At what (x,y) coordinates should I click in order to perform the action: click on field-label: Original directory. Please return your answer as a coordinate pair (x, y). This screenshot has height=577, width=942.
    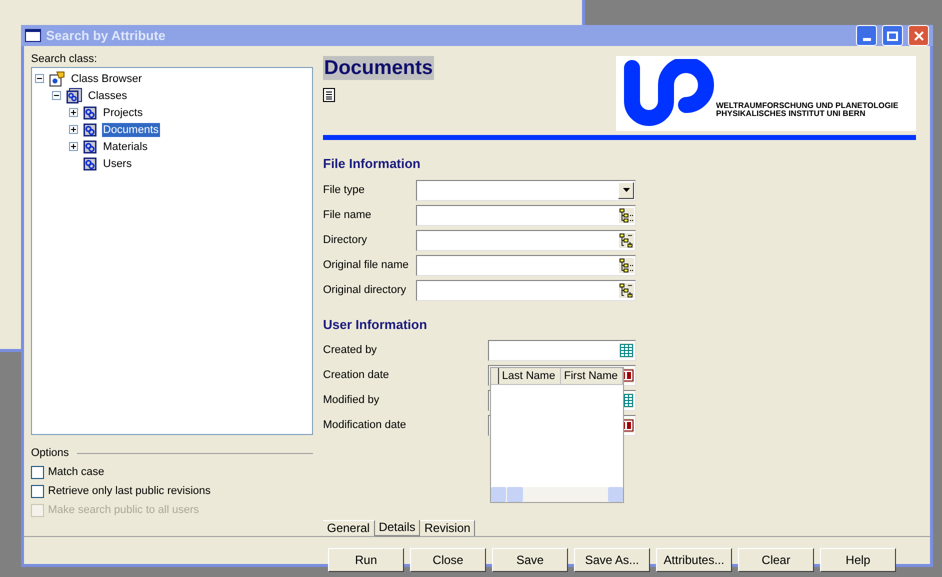
    Looking at the image, I should click on (365, 290).